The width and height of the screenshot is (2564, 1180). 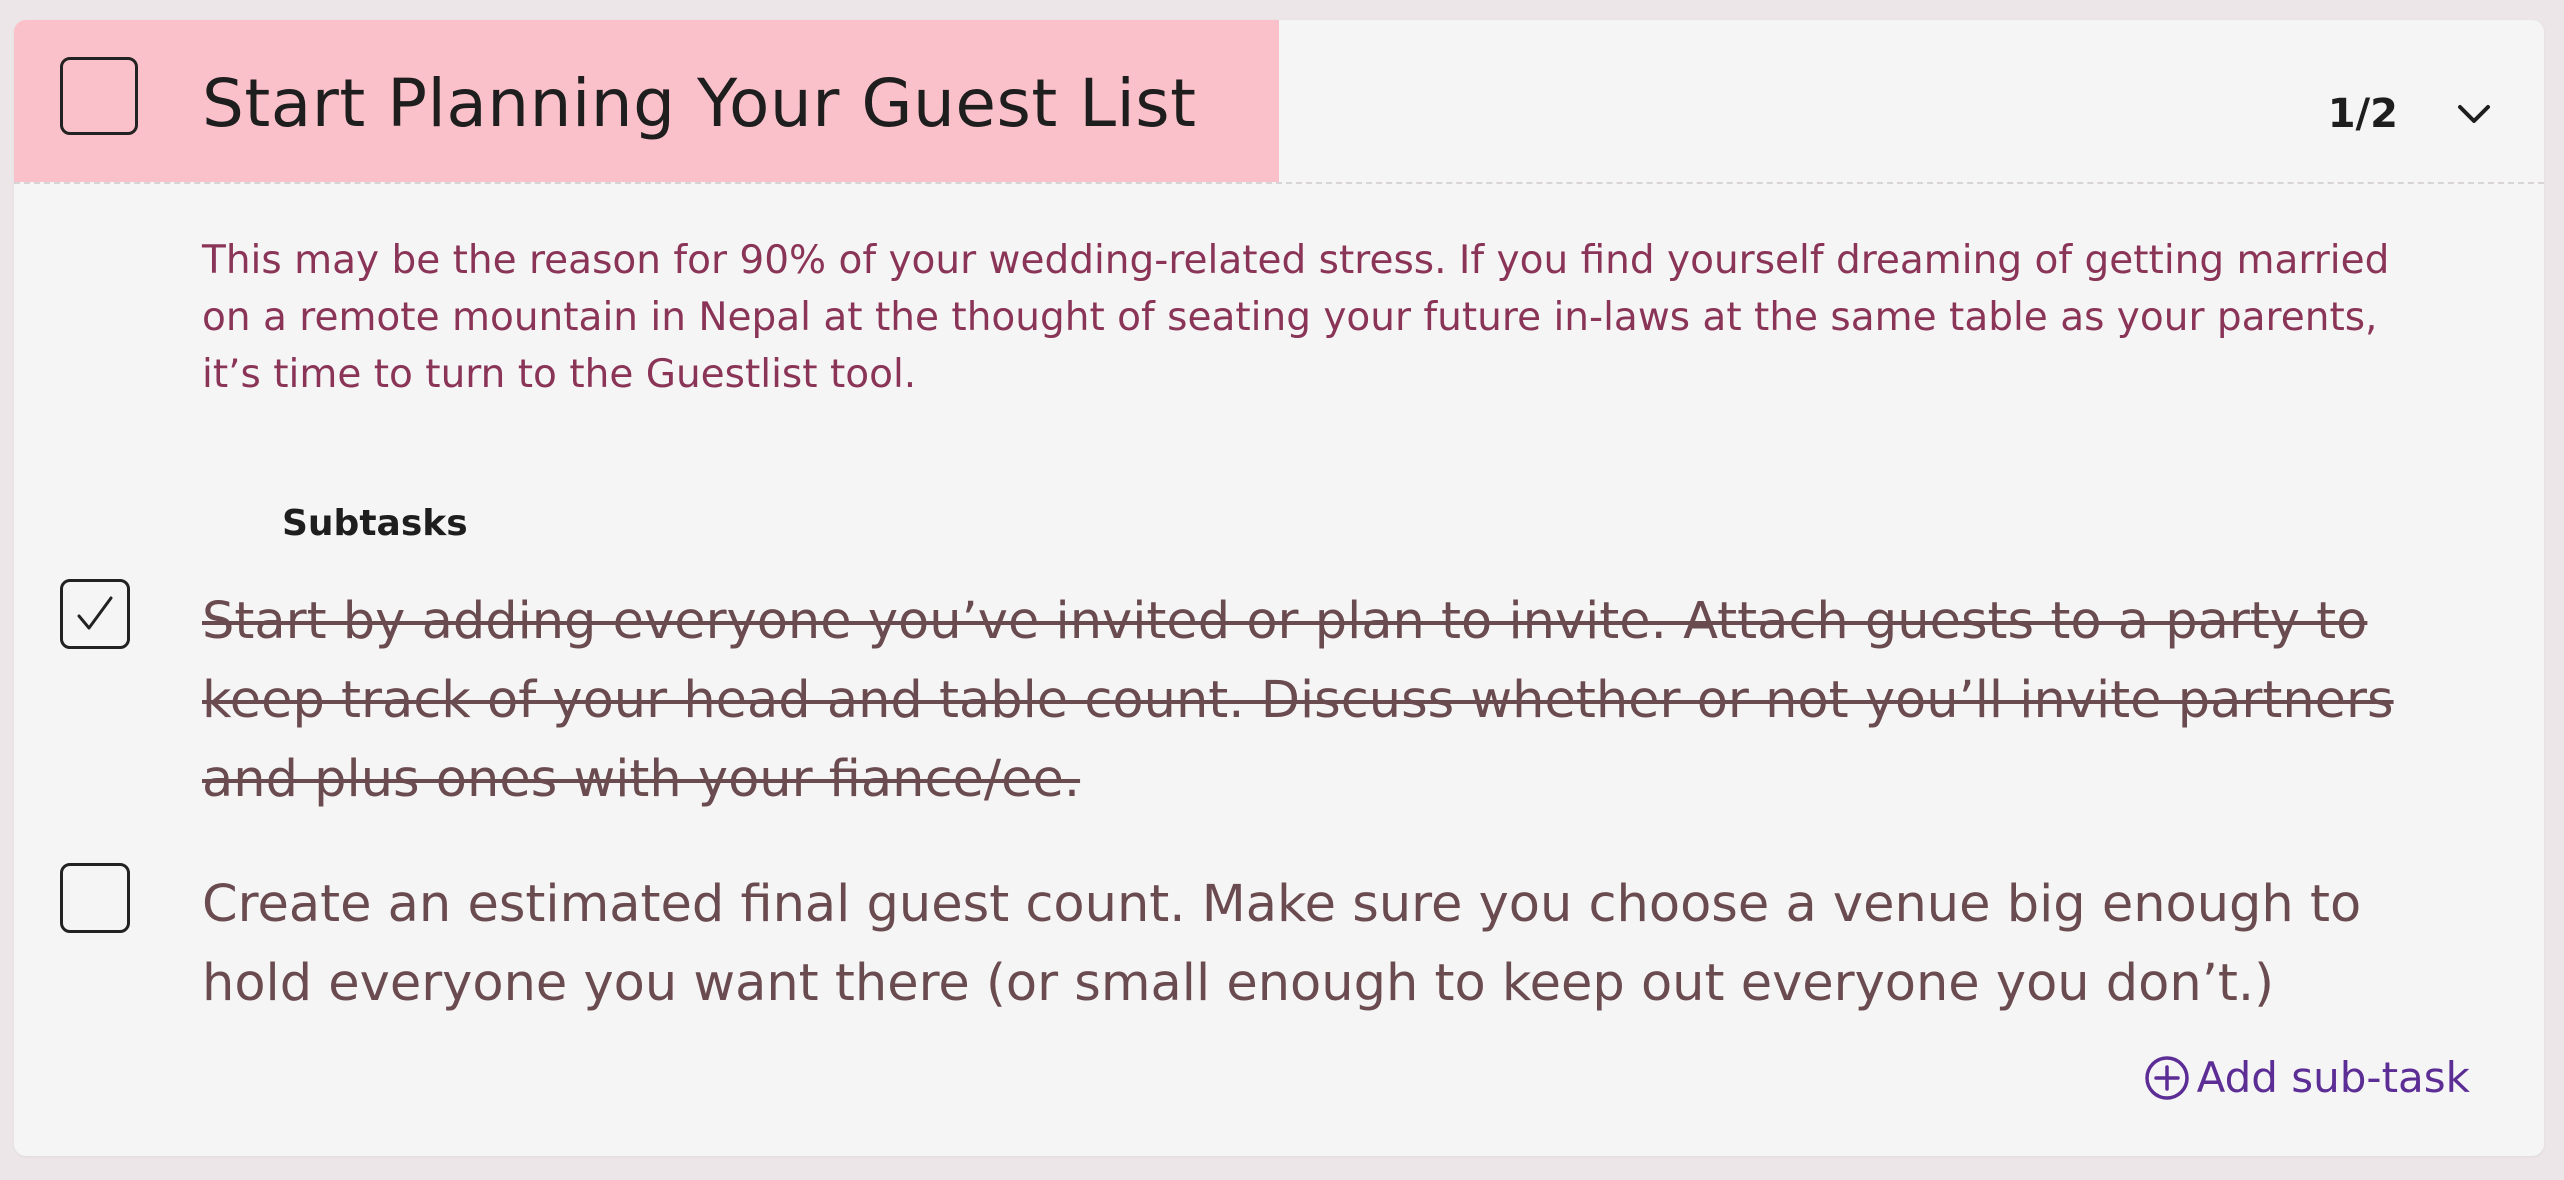 What do you see at coordinates (1279, 102) in the screenshot?
I see `task-header: Start Planning Your Guest List 1/2` at bounding box center [1279, 102].